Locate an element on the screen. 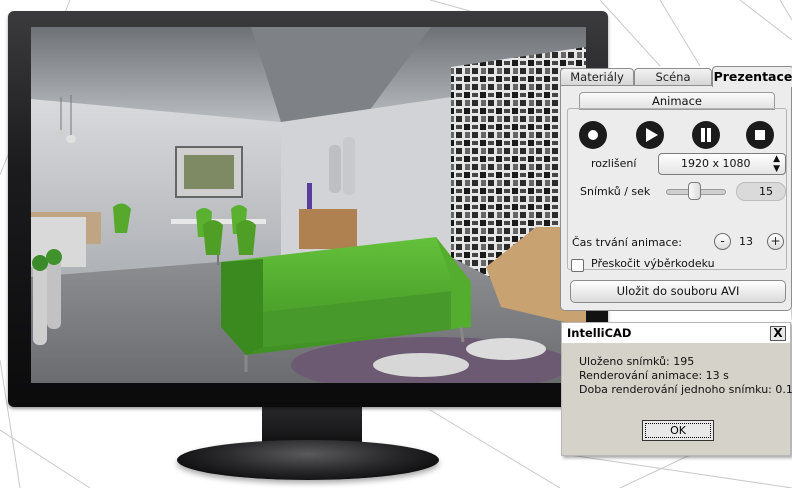  tab-scene: Scéna is located at coordinates (673, 77).